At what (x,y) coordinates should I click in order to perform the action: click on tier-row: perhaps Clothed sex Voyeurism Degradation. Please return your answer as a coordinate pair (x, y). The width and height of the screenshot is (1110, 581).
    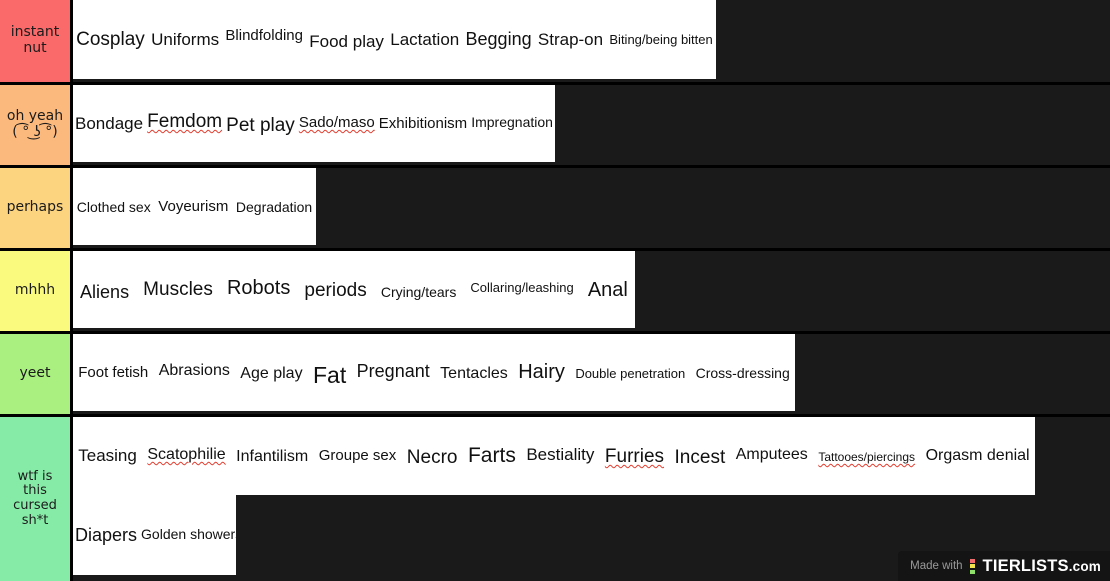
    Looking at the image, I should click on (555, 209).